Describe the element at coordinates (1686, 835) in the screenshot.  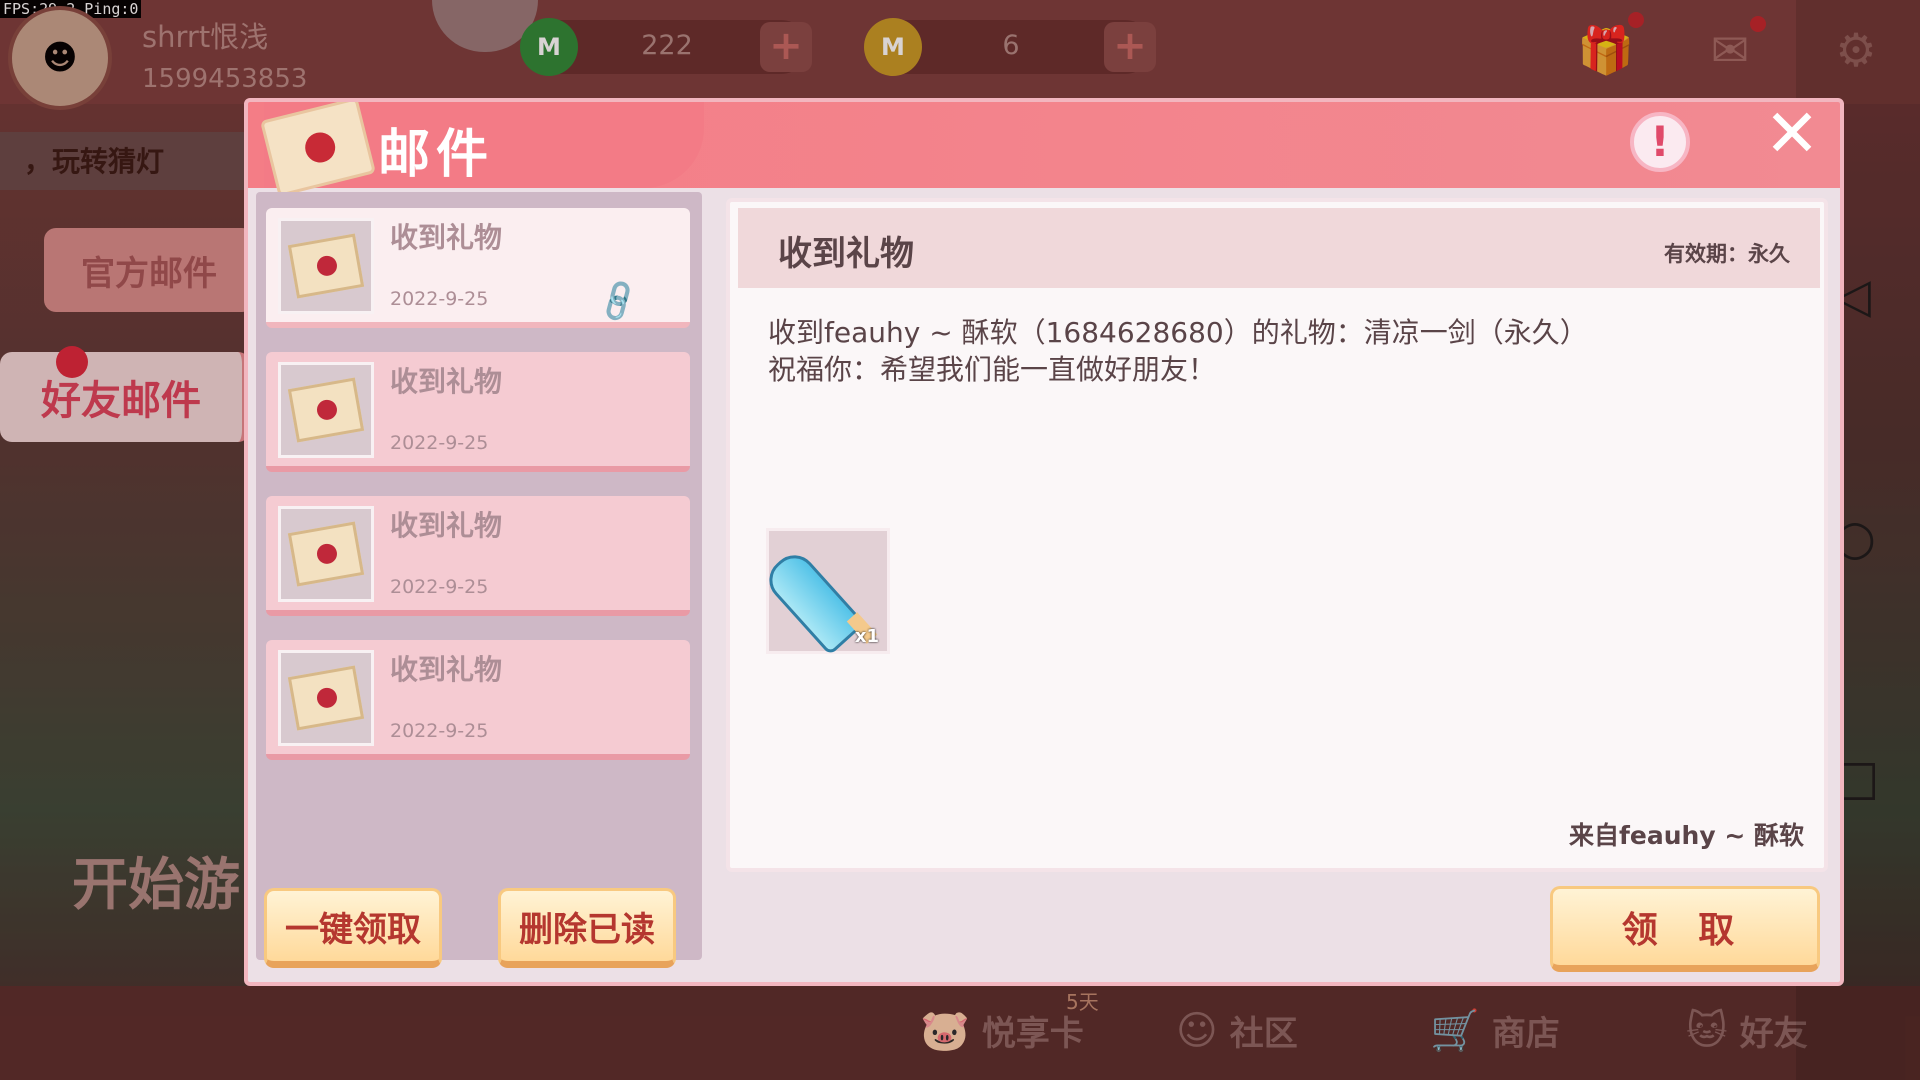
I see `detail-sender: 来自feauhy ~ 酥软` at that location.